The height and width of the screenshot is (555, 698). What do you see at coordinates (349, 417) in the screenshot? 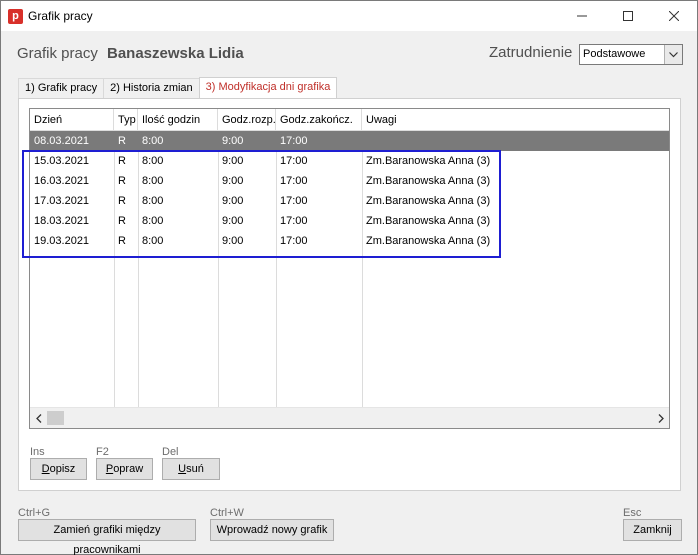
I see `horizontal-scrollbar` at bounding box center [349, 417].